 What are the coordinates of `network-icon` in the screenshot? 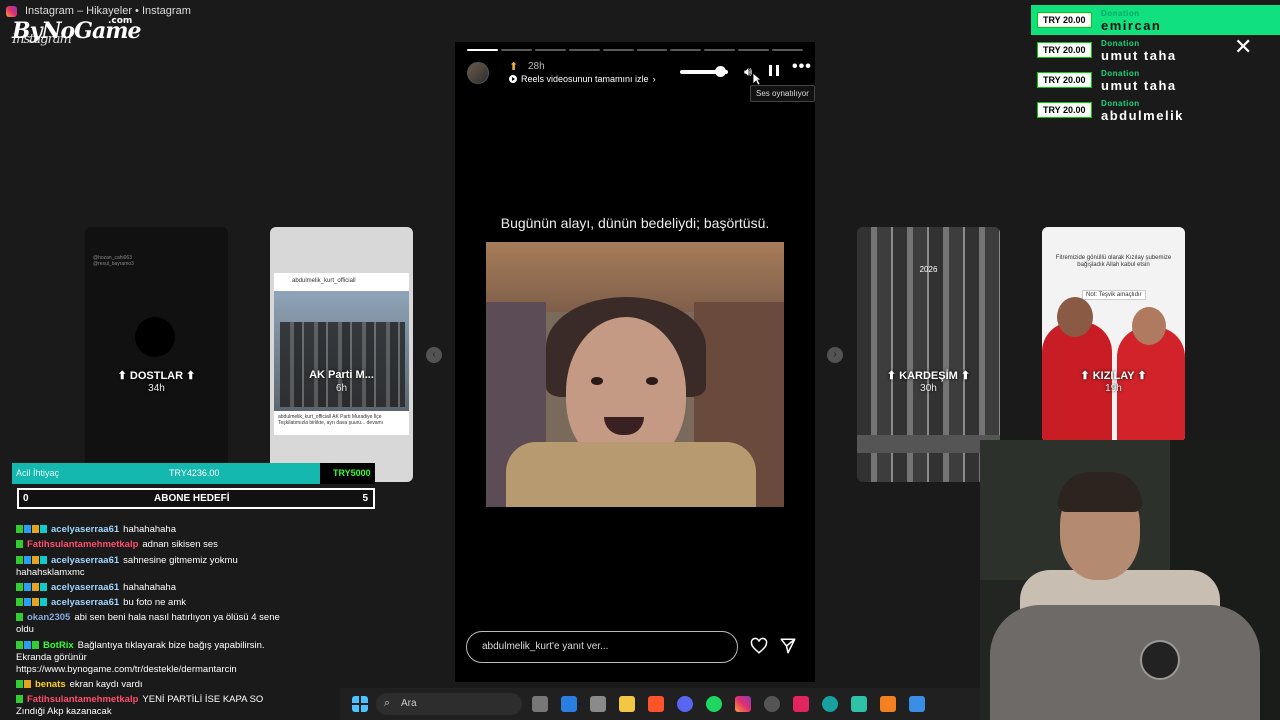 It's located at (830, 704).